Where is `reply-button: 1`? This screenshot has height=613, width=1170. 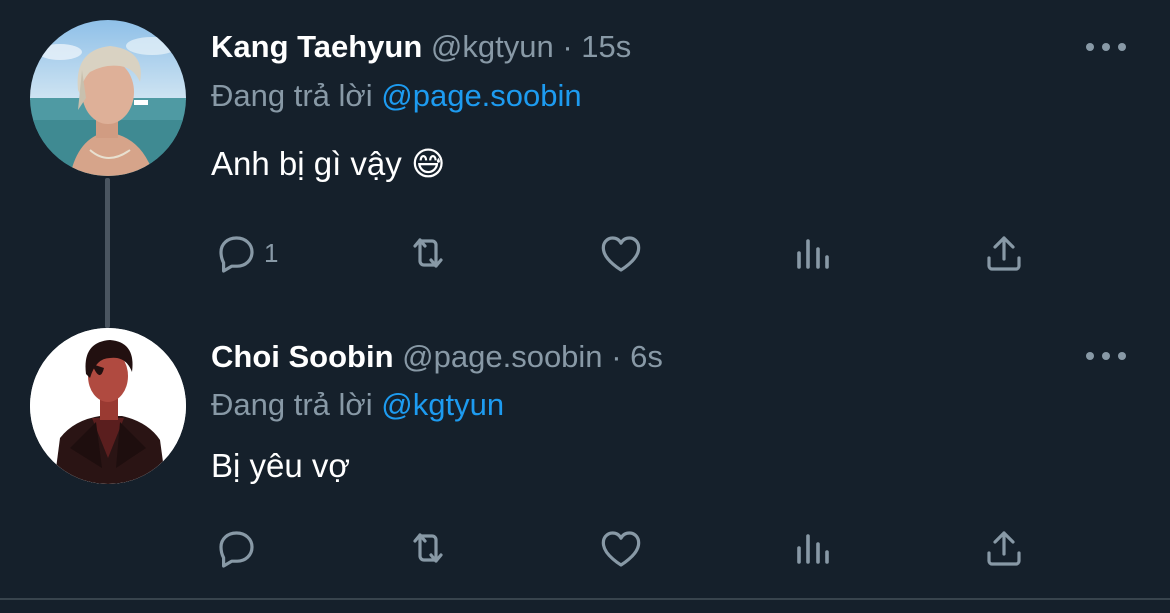
reply-button: 1 is located at coordinates (245, 253).